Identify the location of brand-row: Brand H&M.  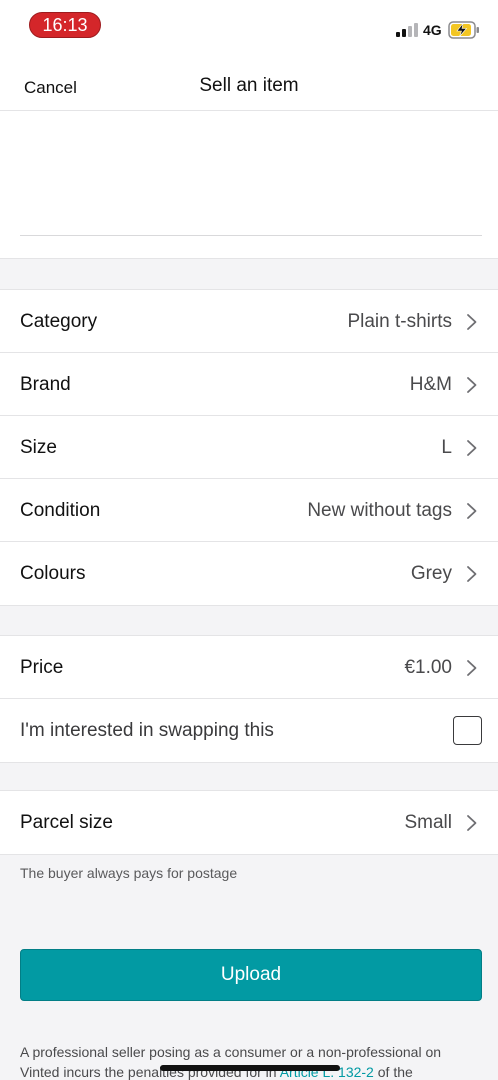
(249, 384).